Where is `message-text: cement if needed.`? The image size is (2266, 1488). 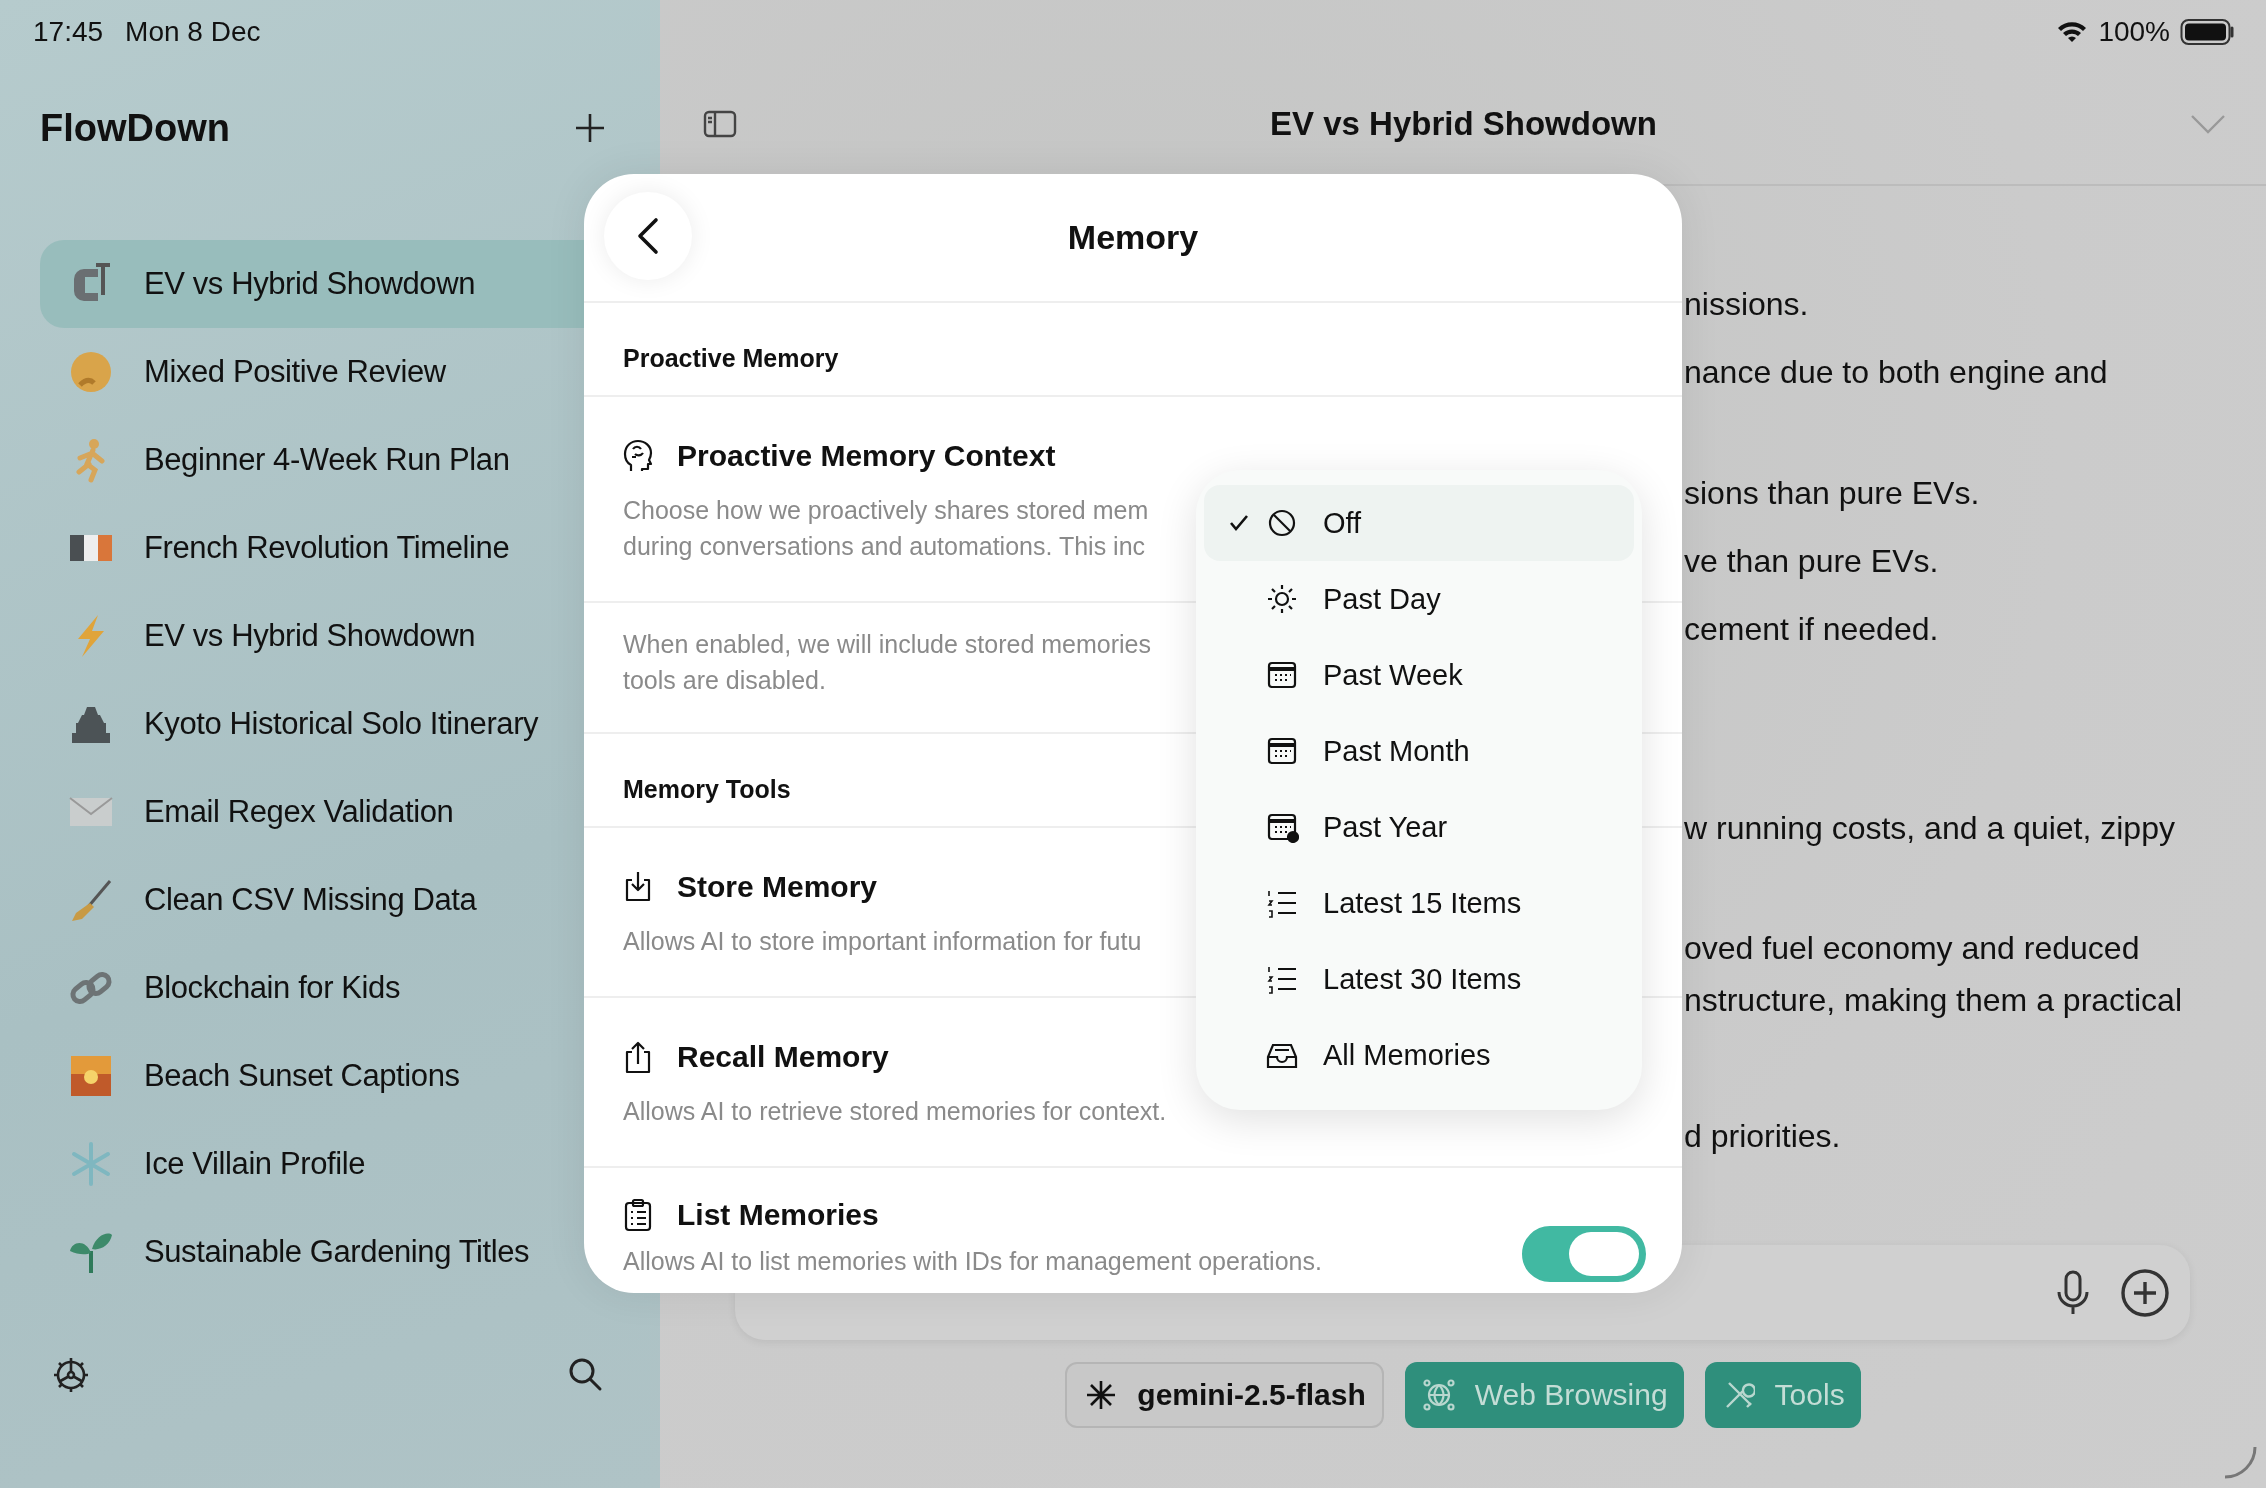 message-text: cement if needed. is located at coordinates (1812, 629).